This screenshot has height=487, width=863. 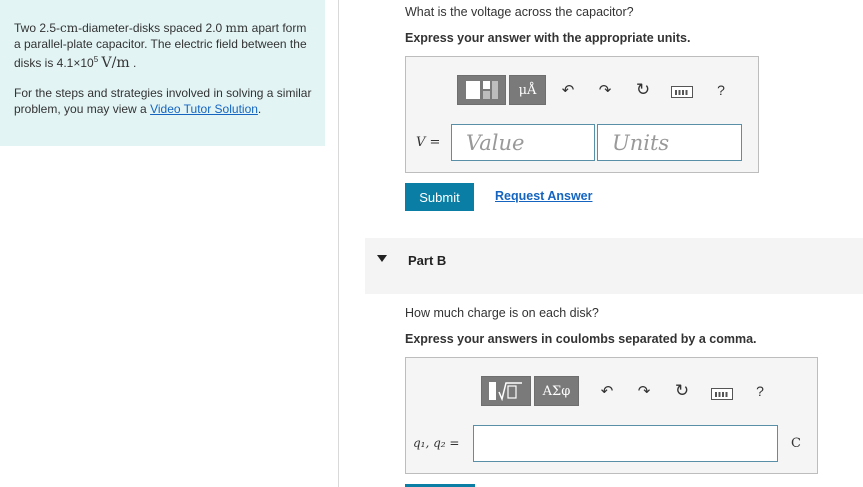 What do you see at coordinates (523, 142) in the screenshot?
I see `value-input: Value` at bounding box center [523, 142].